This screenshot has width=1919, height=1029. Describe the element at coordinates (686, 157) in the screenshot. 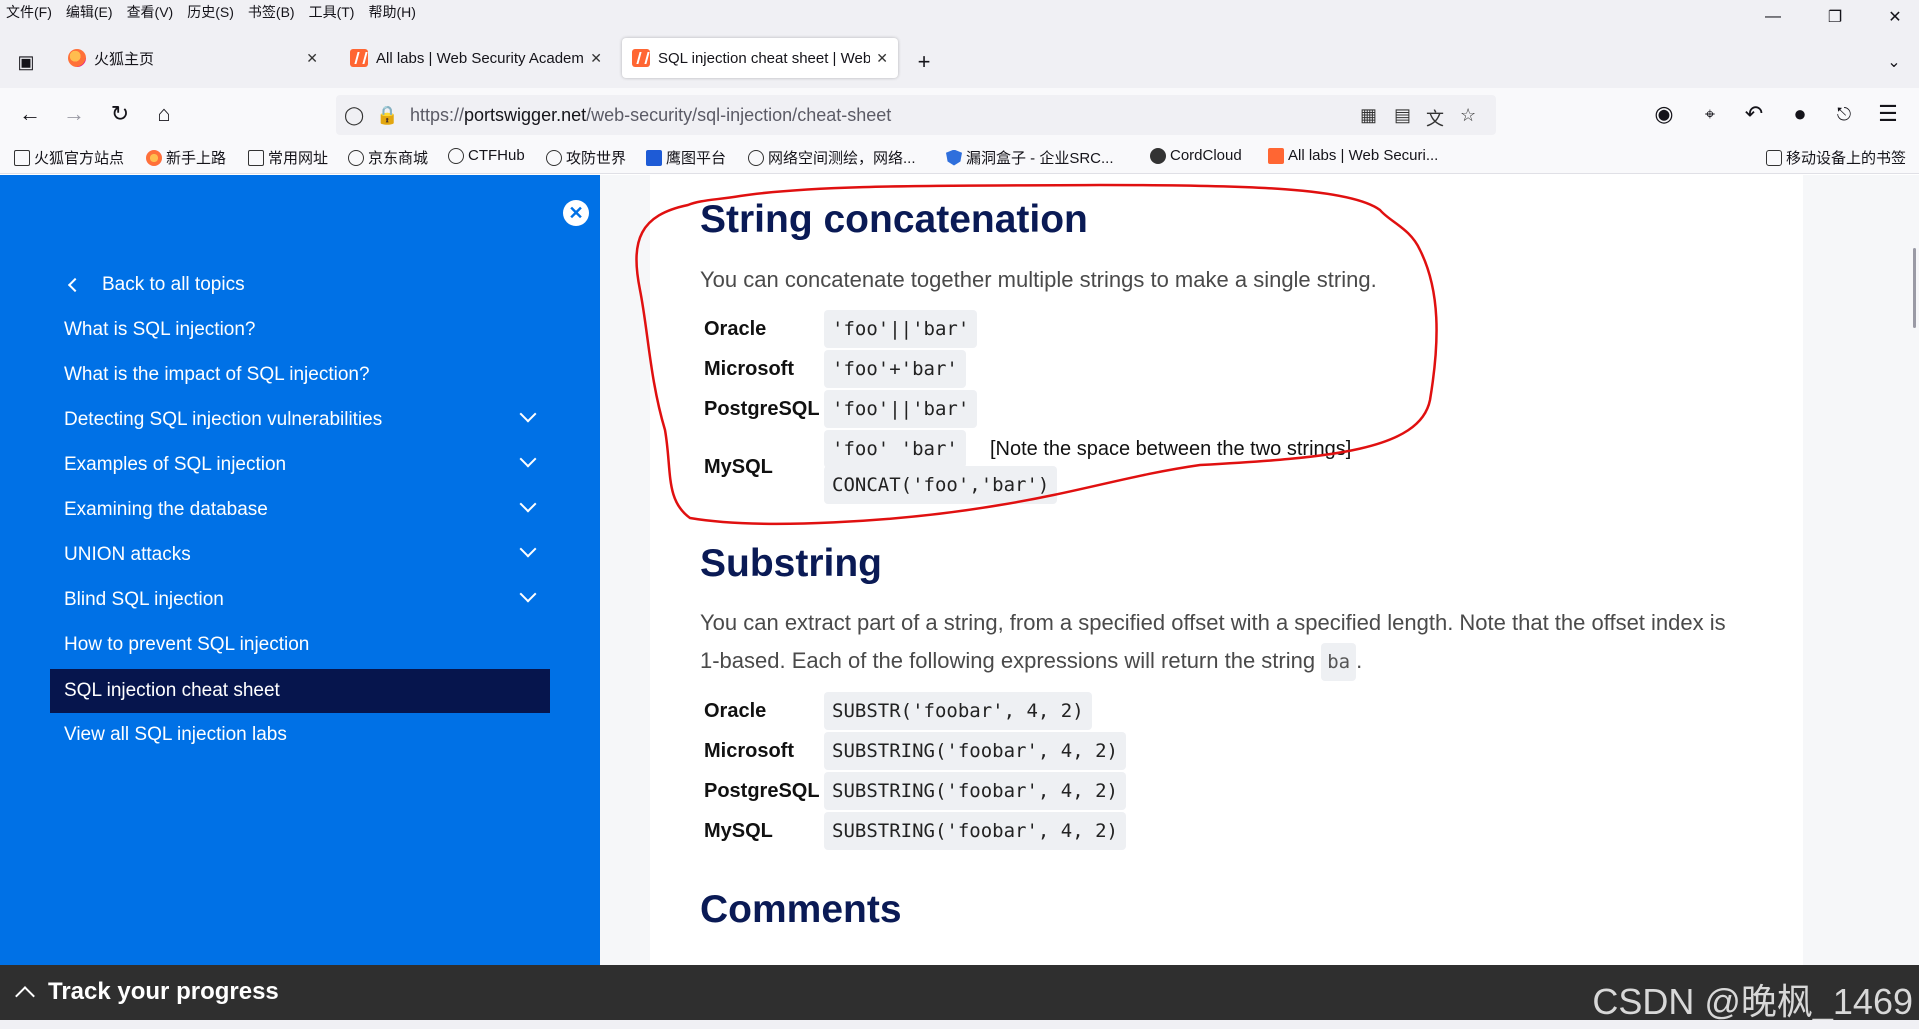

I see `bookmark-item: 鹰图平台` at that location.